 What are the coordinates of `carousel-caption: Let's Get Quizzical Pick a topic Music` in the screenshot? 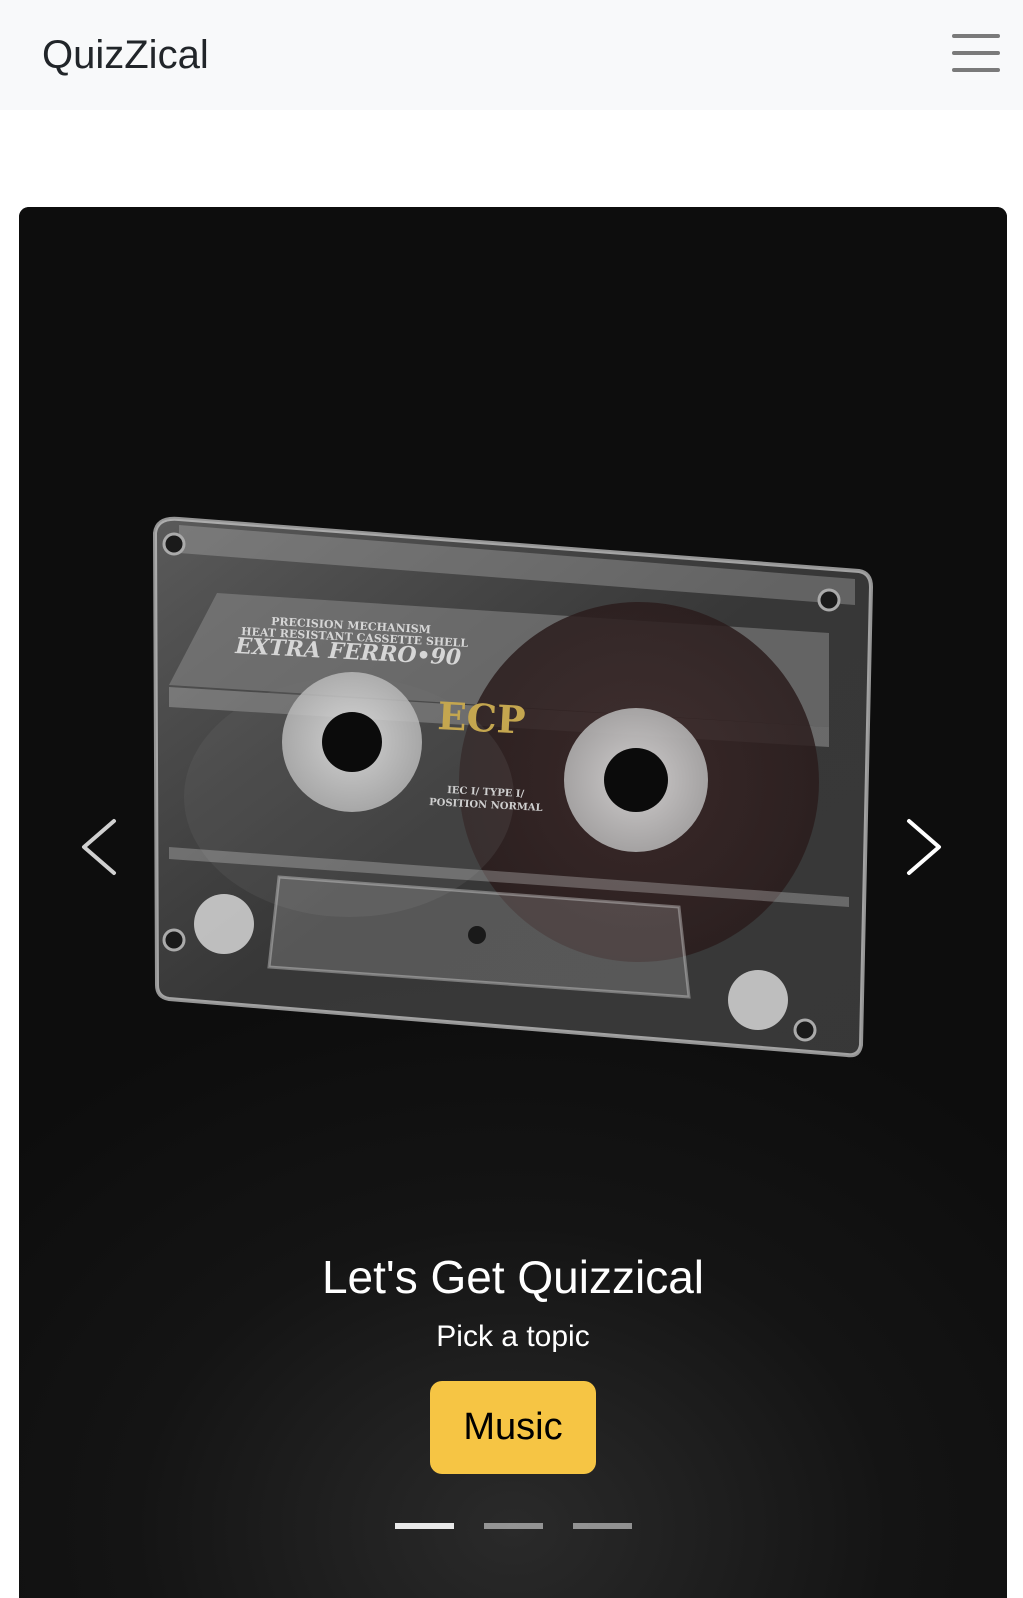 It's located at (513, 1360).